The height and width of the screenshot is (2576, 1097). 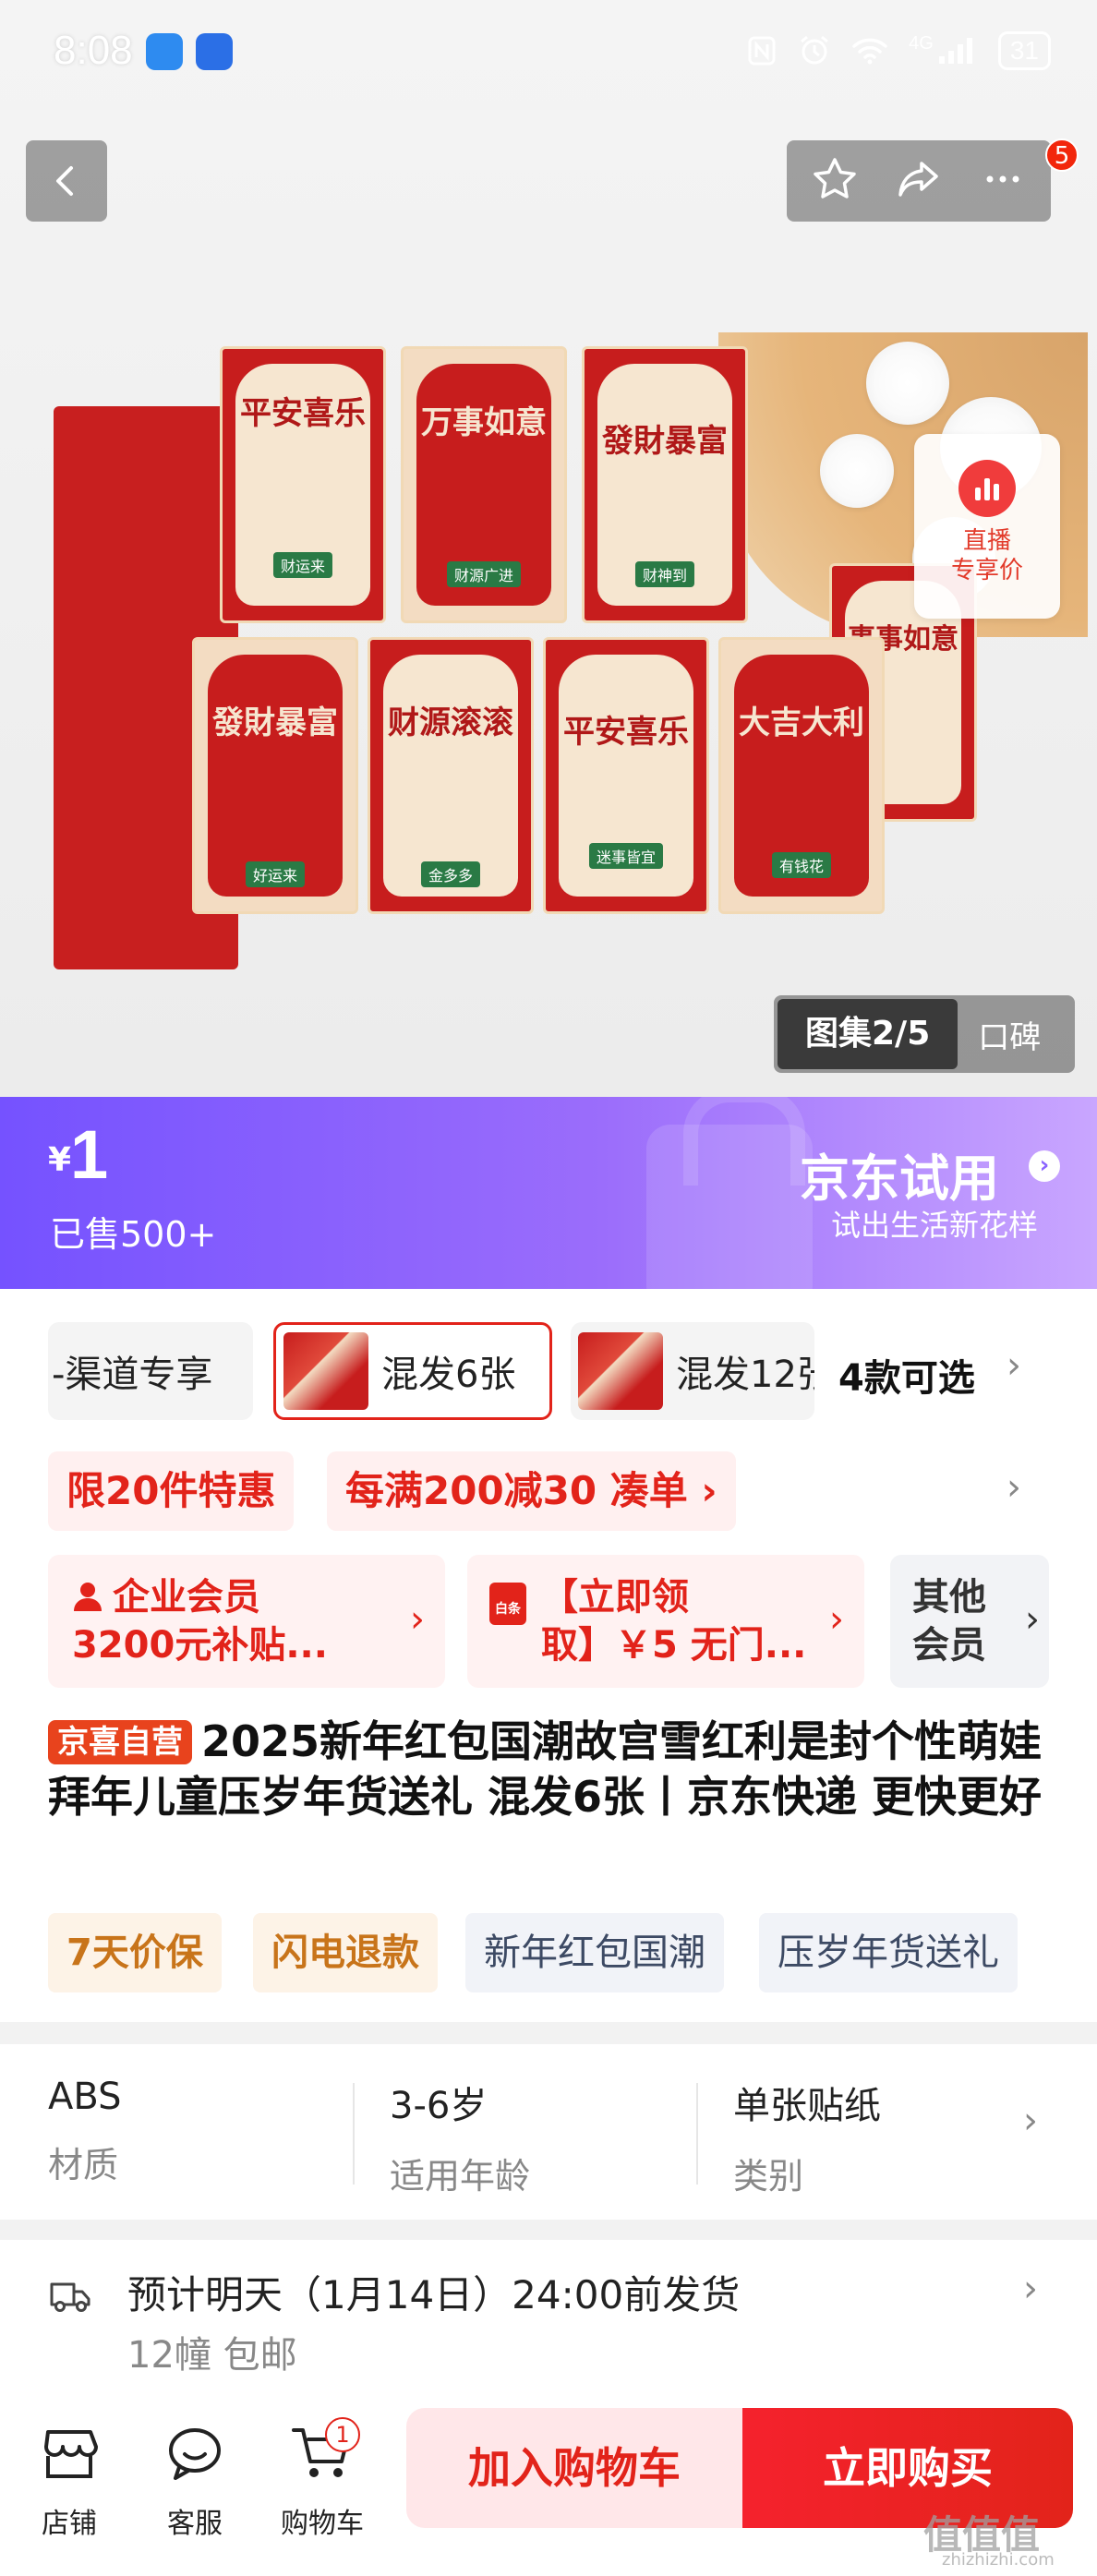 I want to click on service-tag: 闪电退款, so click(x=345, y=1952).